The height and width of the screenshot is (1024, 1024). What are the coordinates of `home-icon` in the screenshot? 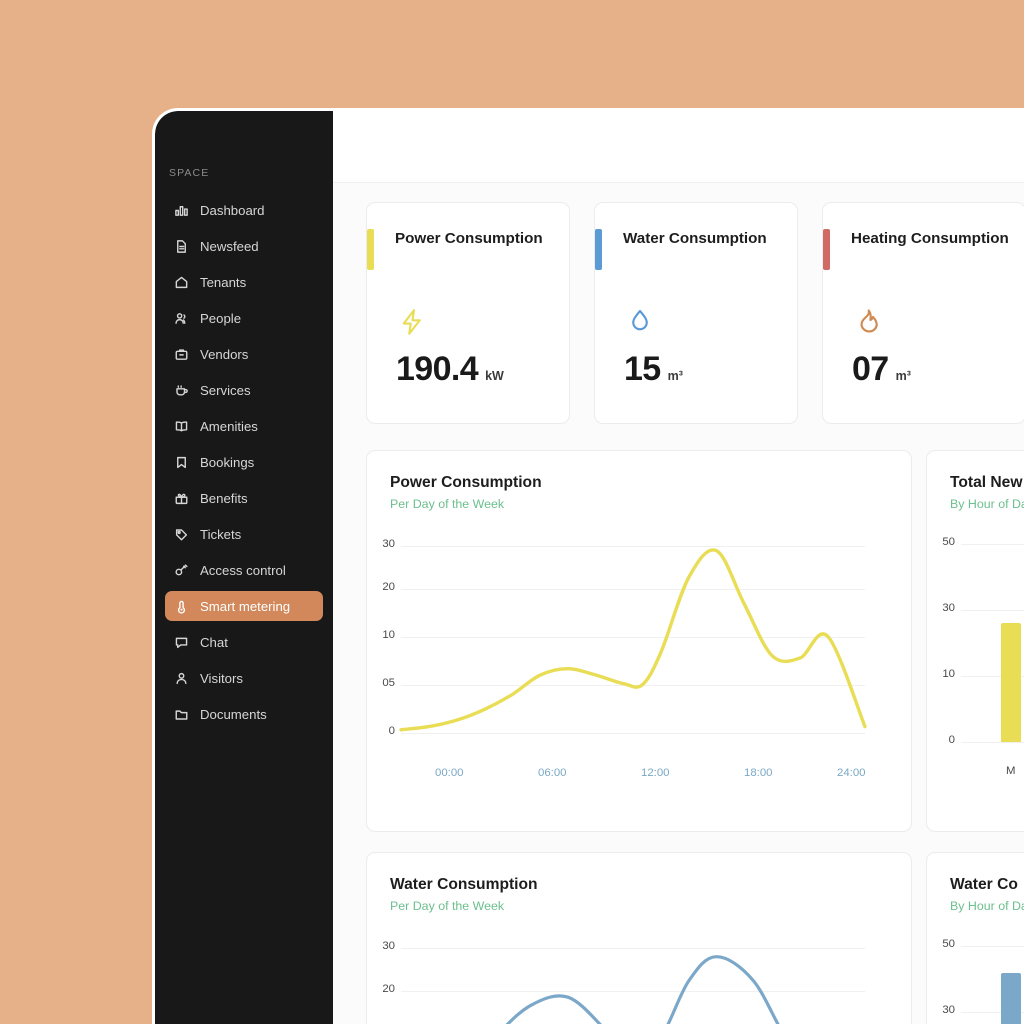 It's located at (181, 282).